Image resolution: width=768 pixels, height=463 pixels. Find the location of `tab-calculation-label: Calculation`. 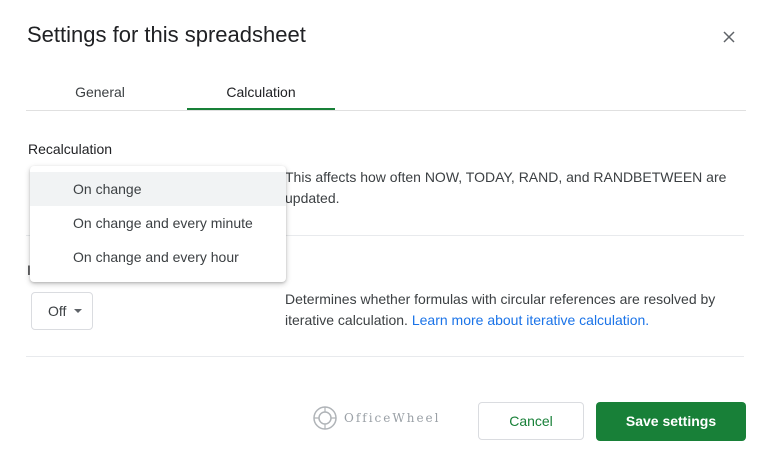

tab-calculation-label: Calculation is located at coordinates (261, 92).